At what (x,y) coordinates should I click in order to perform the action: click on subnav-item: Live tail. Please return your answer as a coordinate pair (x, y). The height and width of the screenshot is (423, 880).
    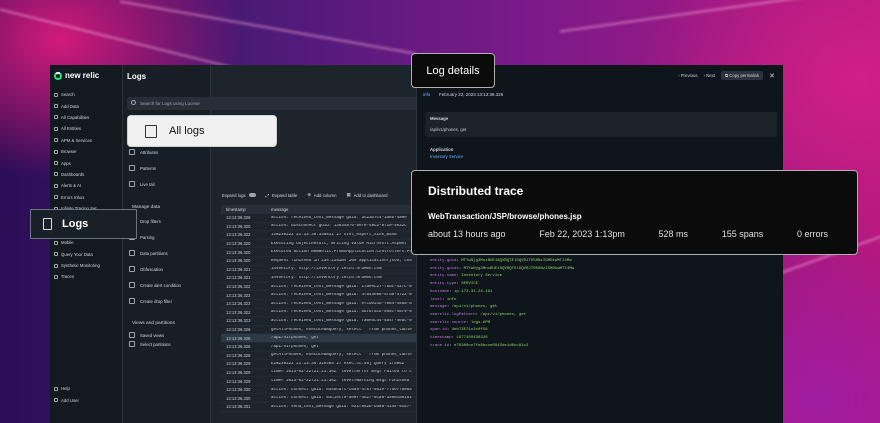
    Looking at the image, I should click on (142, 184).